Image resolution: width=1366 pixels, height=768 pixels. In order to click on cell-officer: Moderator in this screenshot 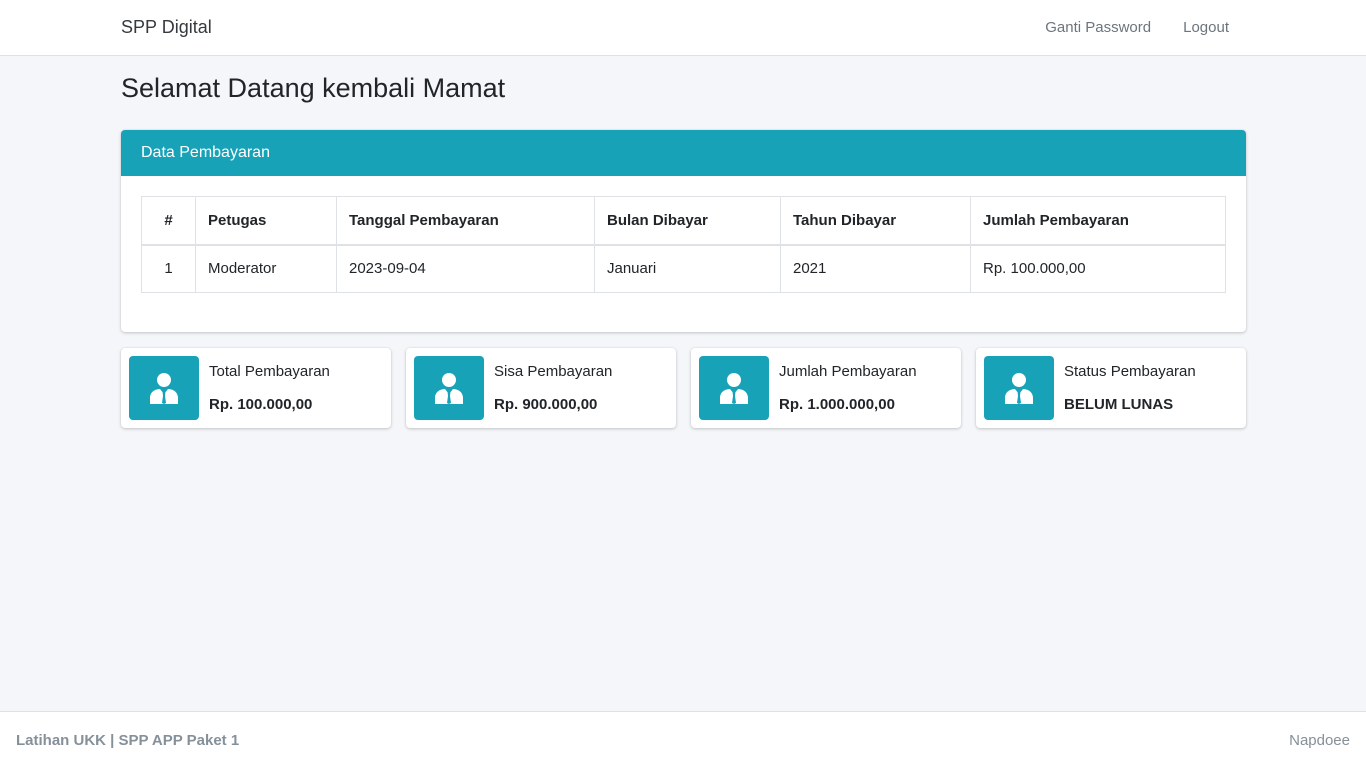, I will do `click(266, 268)`.